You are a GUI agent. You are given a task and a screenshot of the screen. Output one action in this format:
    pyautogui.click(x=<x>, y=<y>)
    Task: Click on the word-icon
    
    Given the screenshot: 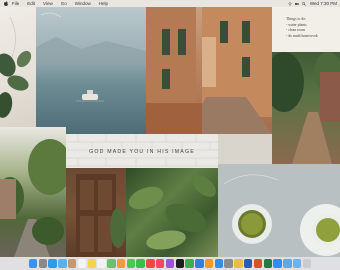 What is the action you would take?
    pyautogui.click(x=248, y=263)
    